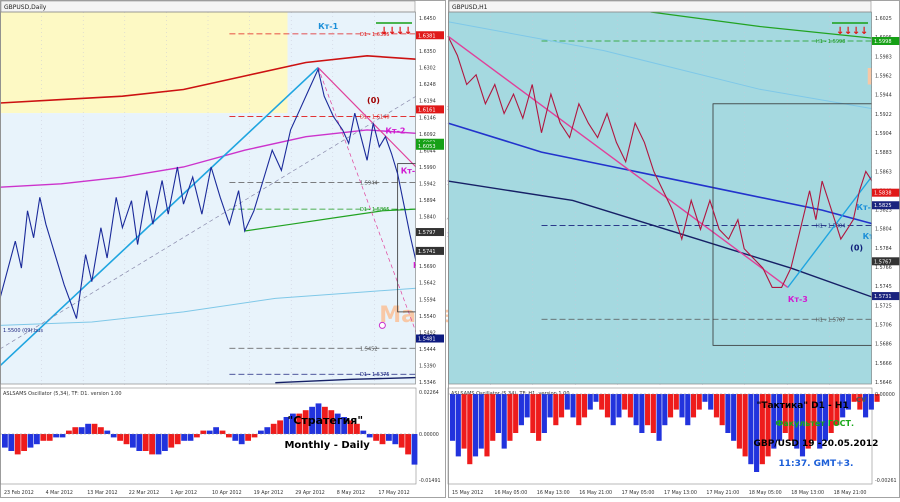 The image size is (900, 502). I want to click on caption-tactic: "Тактика" D1 - H1, so click(803, 406).